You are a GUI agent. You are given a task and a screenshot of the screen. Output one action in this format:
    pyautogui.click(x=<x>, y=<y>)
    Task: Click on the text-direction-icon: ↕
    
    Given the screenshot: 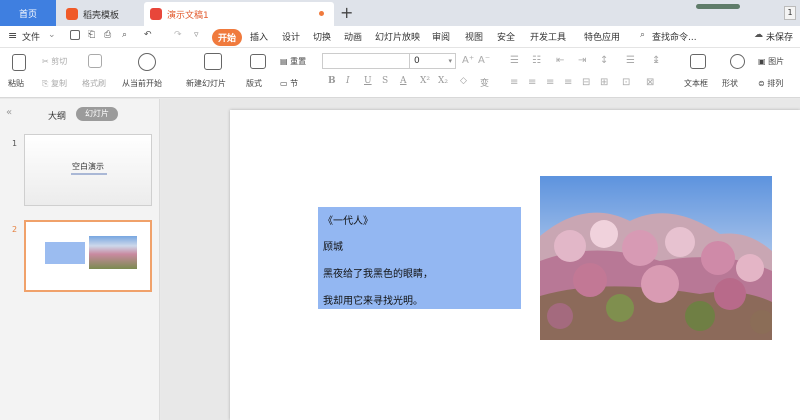 What is the action you would take?
    pyautogui.click(x=604, y=60)
    